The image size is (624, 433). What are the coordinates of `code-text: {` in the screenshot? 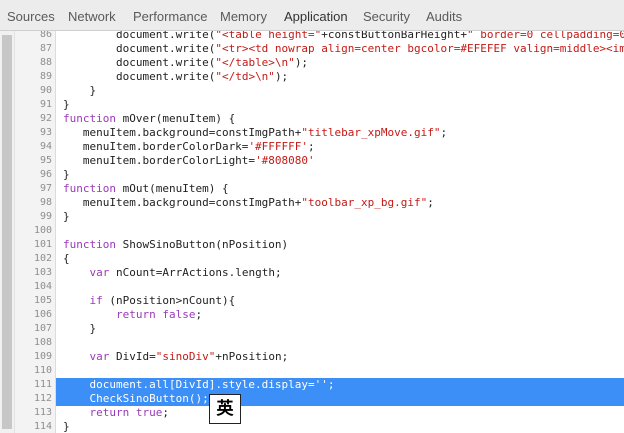 It's located at (340, 259).